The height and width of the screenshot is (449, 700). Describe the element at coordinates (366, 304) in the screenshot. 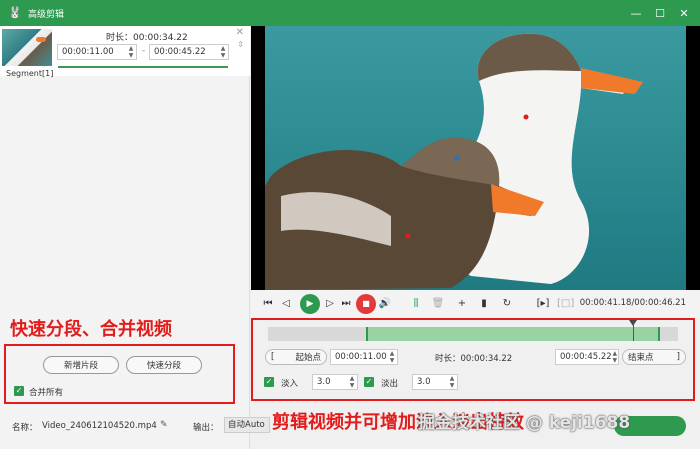

I see `stop-button: ■` at that location.